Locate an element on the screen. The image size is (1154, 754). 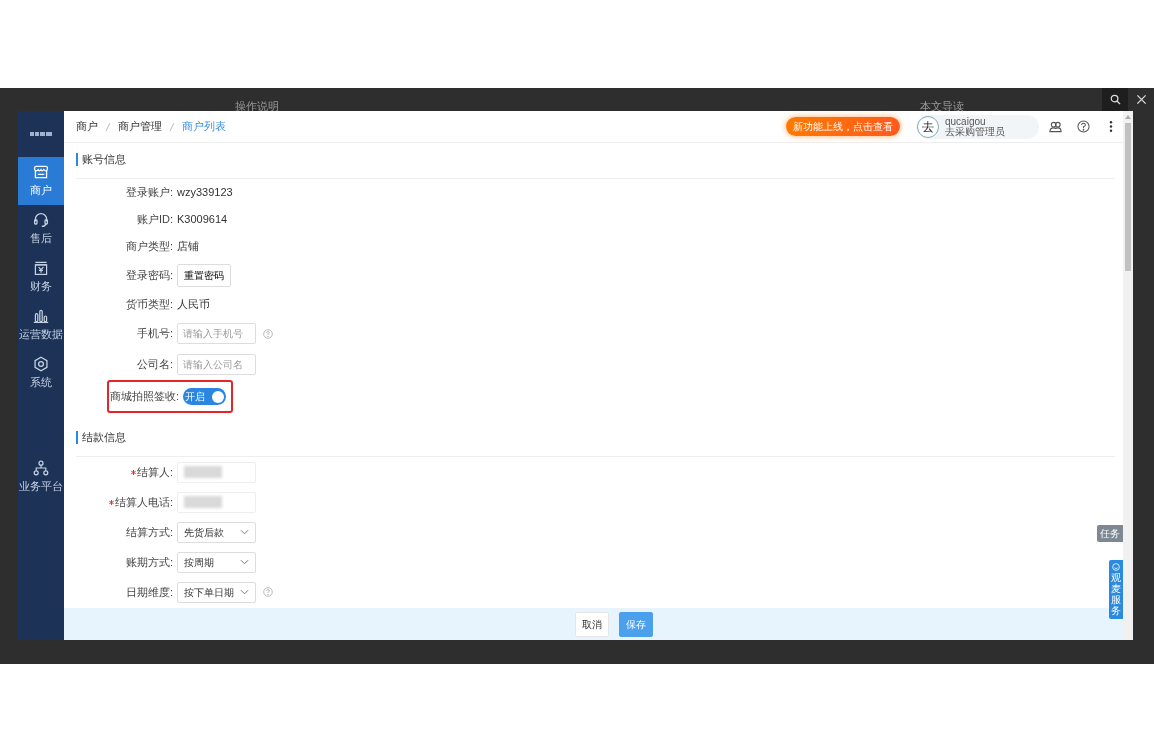
users-icon is located at coordinates (1055, 126).